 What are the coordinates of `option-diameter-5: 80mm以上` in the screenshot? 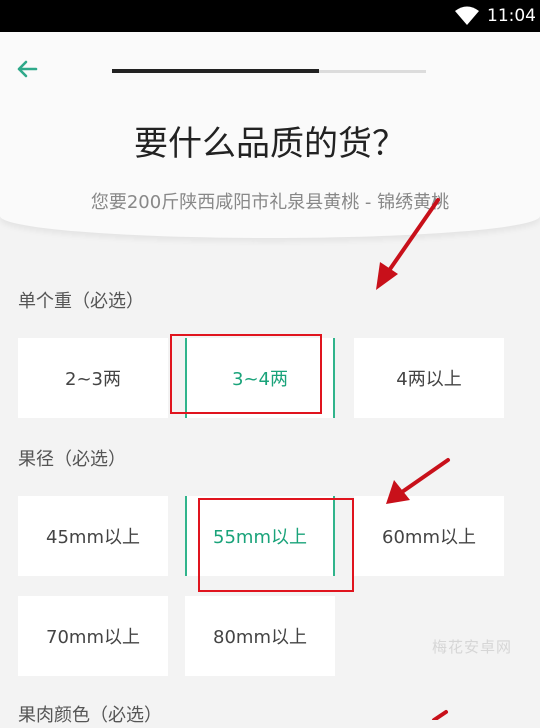 It's located at (260, 636).